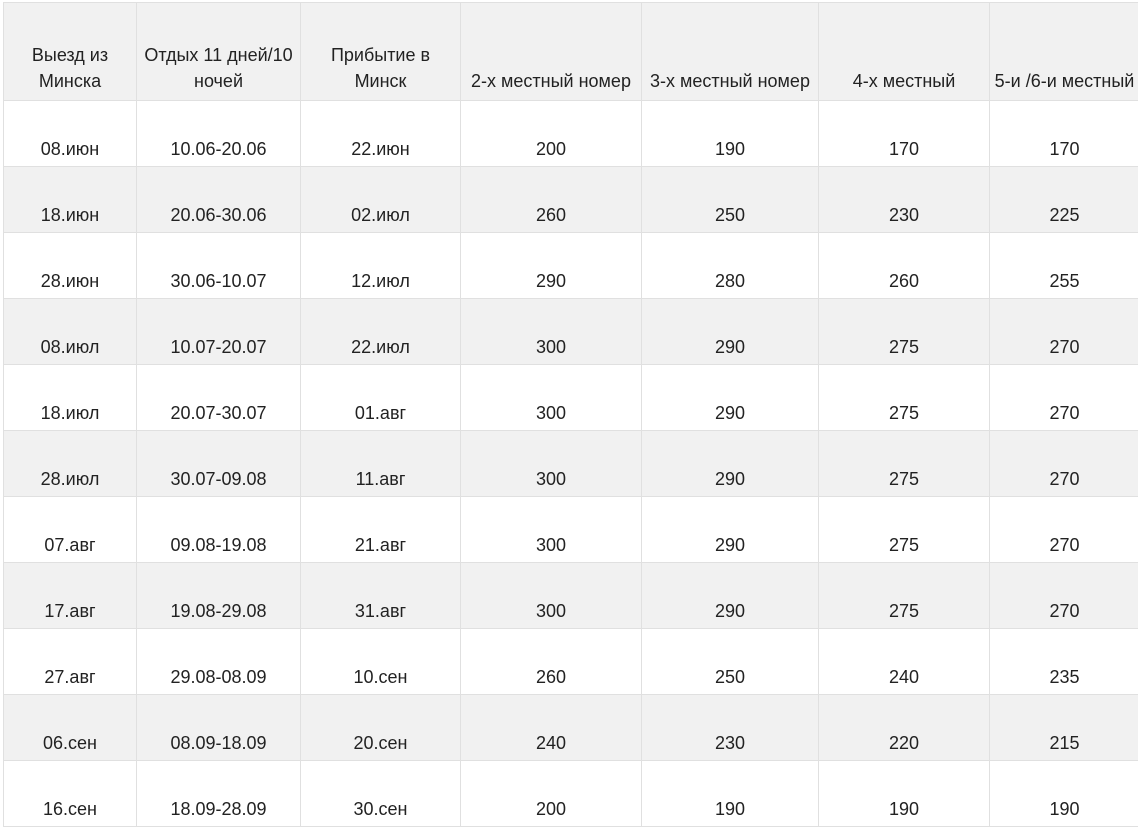 This screenshot has height=829, width=1138. Describe the element at coordinates (1063, 199) in the screenshot. I see `five-six-room-price-cell: 225` at that location.